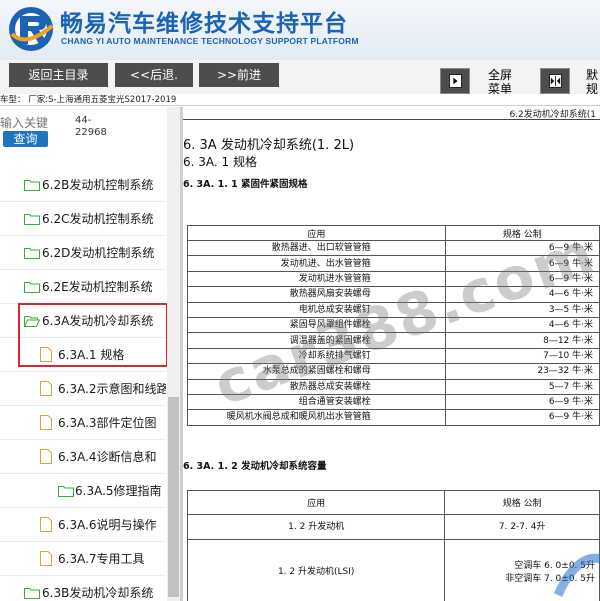 This screenshot has height=601, width=600. Describe the element at coordinates (83, 389) in the screenshot. I see `tree-doc: 6.3A.2示意图和线路` at that location.